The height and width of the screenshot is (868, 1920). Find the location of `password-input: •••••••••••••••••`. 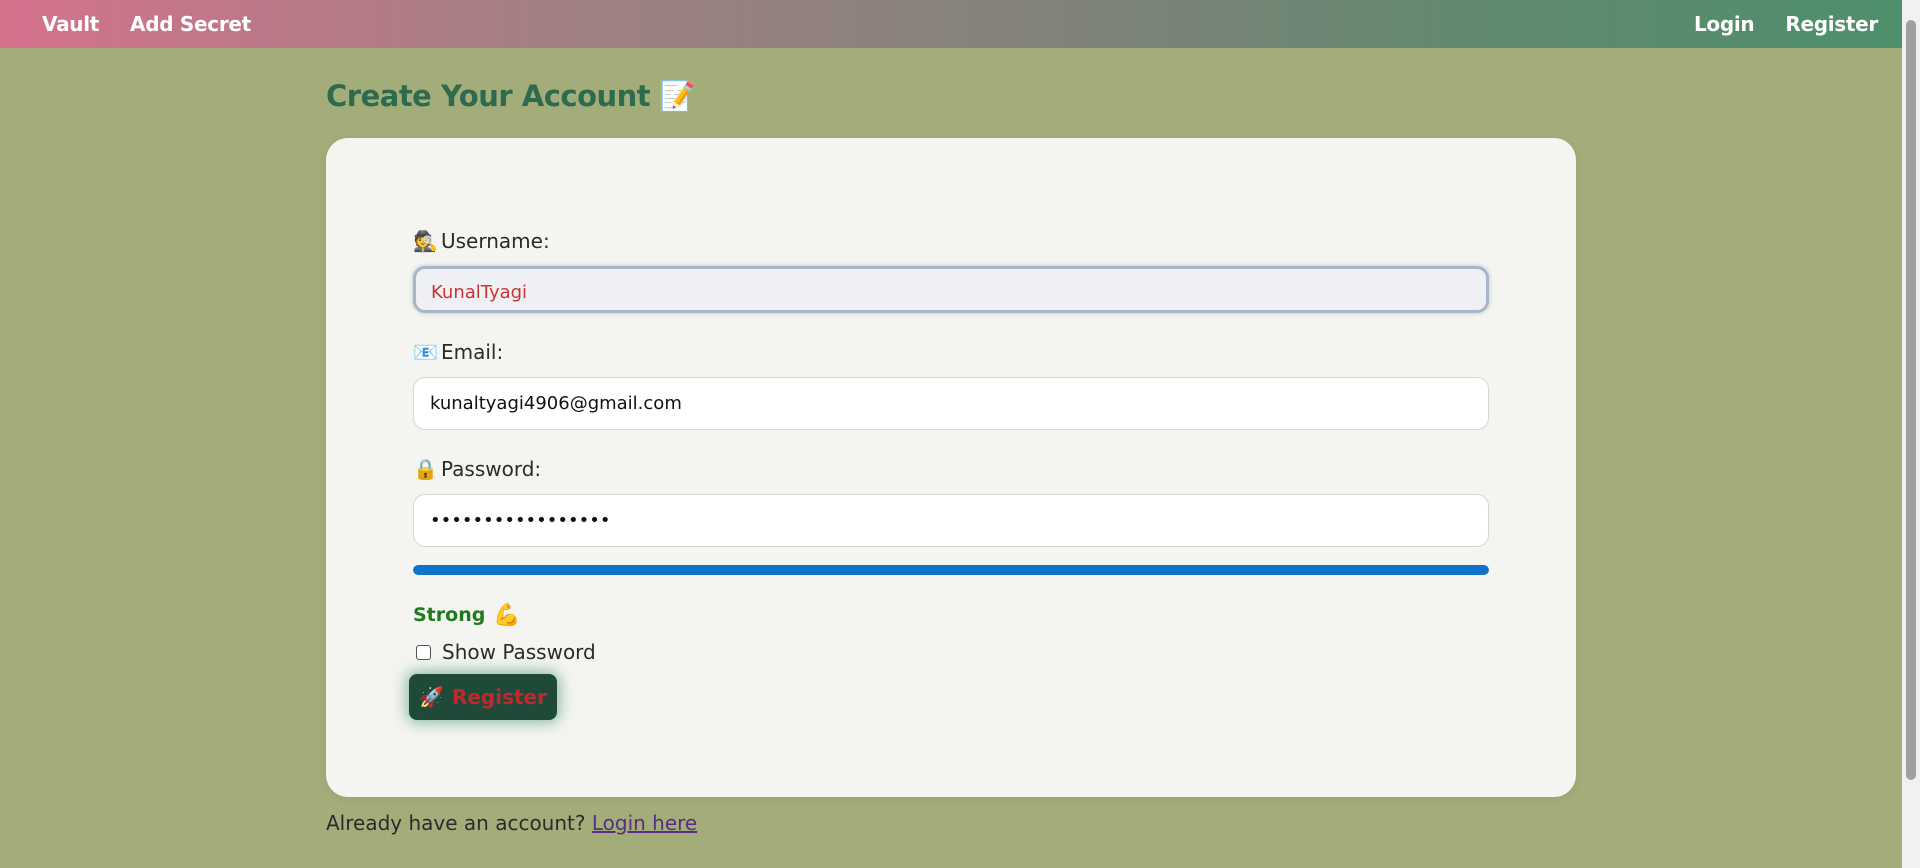

password-input: ••••••••••••••••• is located at coordinates (951, 520).